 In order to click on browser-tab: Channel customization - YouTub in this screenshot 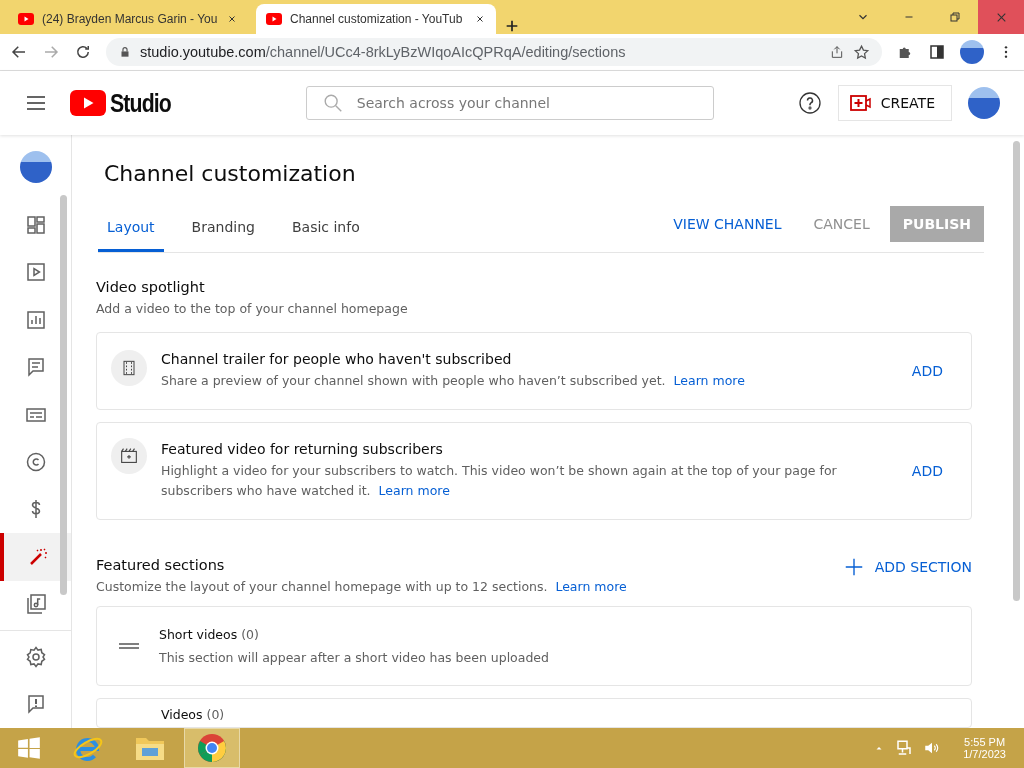, I will do `click(376, 19)`.